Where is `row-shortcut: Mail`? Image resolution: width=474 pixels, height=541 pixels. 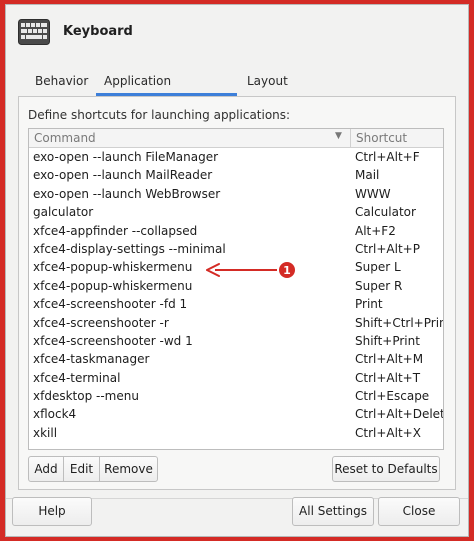 row-shortcut: Mail is located at coordinates (367, 175).